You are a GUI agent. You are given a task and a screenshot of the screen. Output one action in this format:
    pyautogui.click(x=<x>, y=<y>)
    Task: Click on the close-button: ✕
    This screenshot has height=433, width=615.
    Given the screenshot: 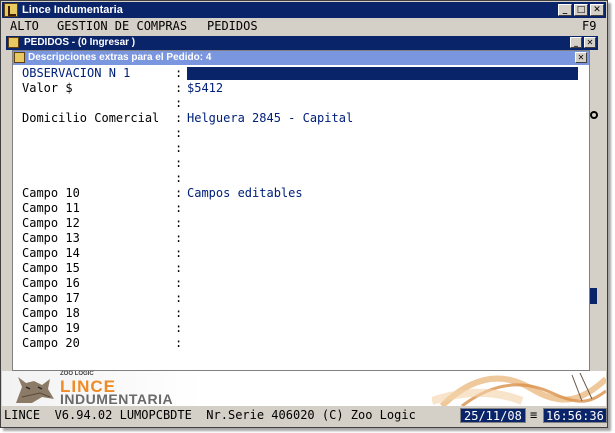 What is the action you would take?
    pyautogui.click(x=597, y=10)
    